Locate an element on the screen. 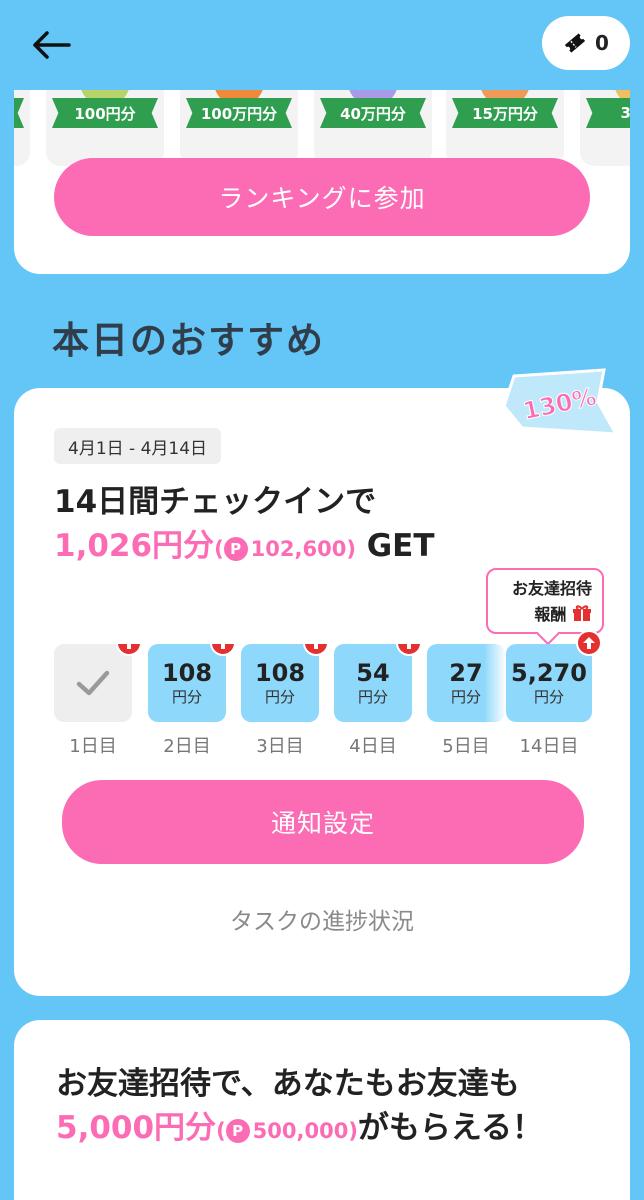 This screenshot has width=644, height=1200. day-amount: 5,270 is located at coordinates (549, 673).